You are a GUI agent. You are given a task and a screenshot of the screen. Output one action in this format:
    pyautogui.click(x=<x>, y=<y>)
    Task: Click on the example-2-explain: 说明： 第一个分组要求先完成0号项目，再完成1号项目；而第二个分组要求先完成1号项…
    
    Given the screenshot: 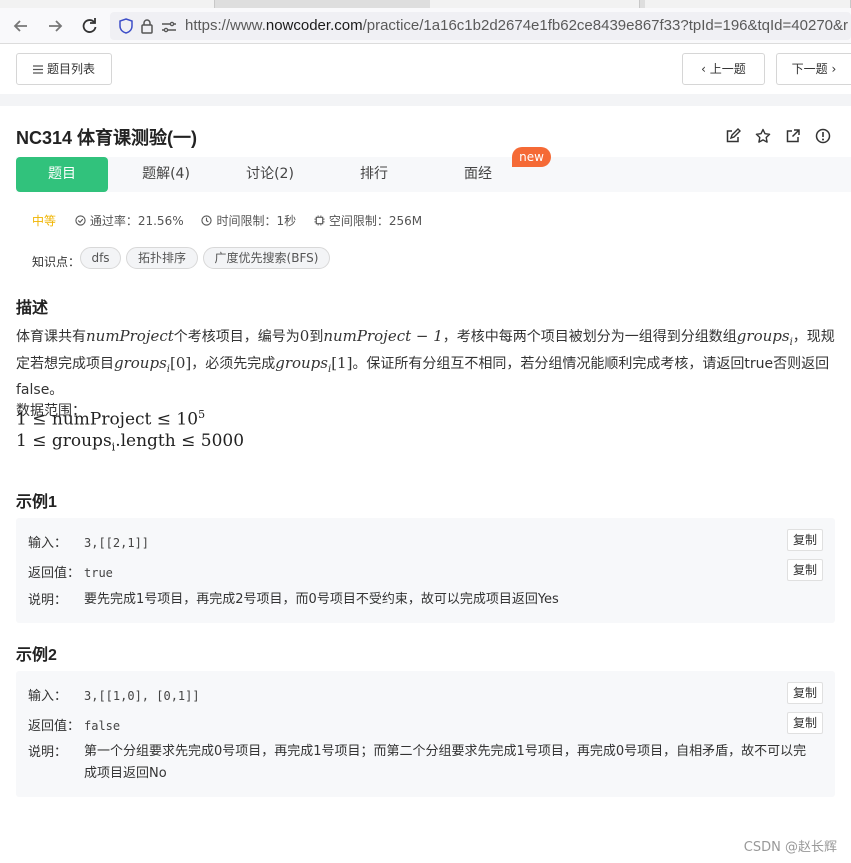 What is the action you would take?
    pyautogui.click(x=417, y=762)
    